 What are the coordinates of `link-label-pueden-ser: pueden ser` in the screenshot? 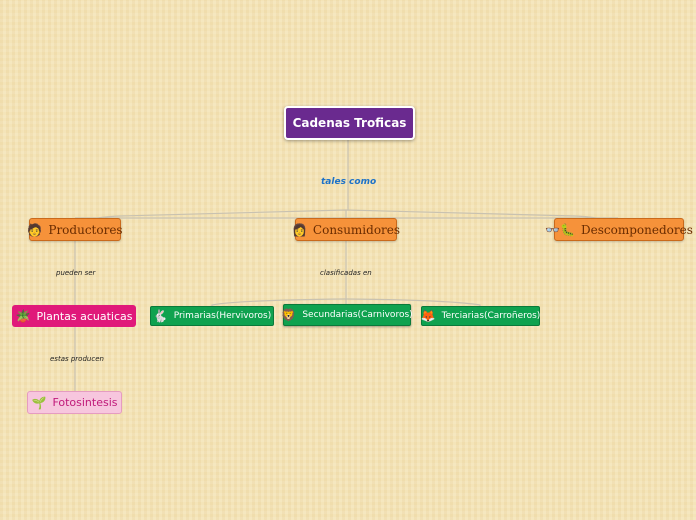 It's located at (76, 273).